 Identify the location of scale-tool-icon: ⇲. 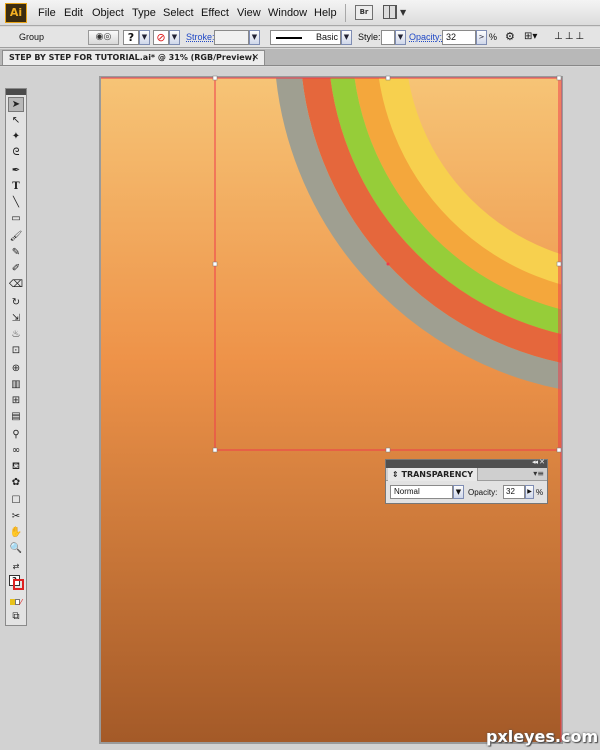
(16, 318).